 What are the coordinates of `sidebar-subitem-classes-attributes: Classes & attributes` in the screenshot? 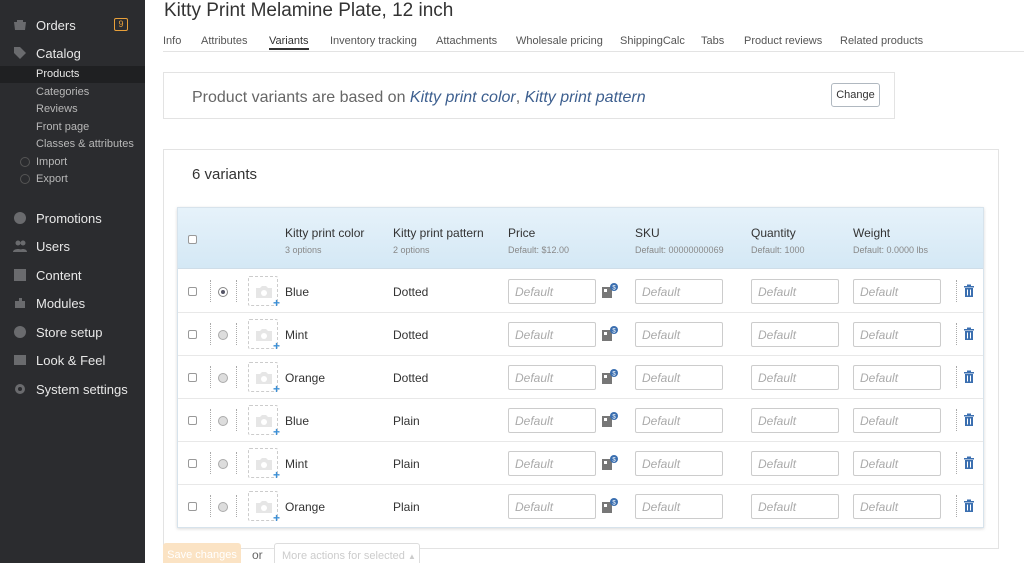 It's located at (72, 144).